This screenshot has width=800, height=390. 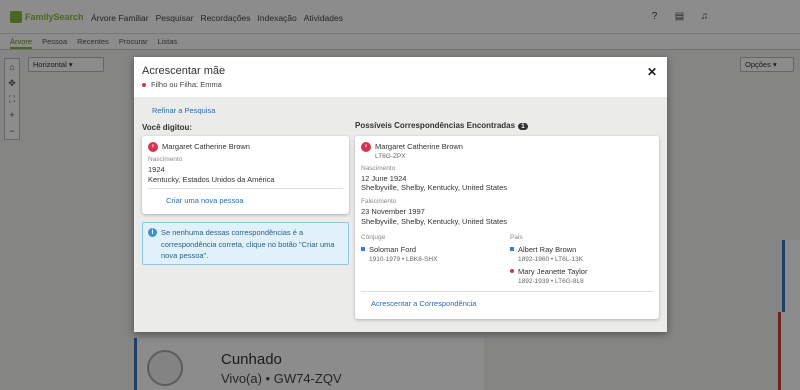 What do you see at coordinates (652, 72) in the screenshot?
I see `close-button: ✕` at bounding box center [652, 72].